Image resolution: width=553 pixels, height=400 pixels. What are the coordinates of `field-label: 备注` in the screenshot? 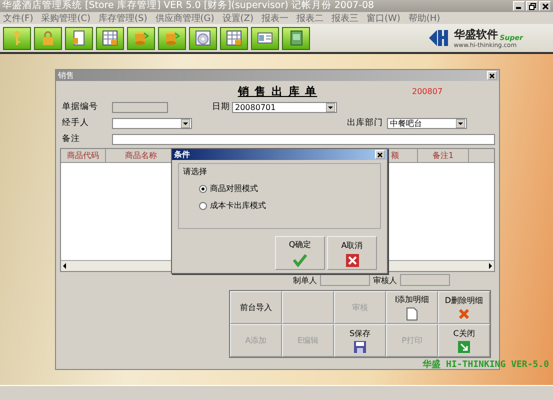 It's located at (71, 139).